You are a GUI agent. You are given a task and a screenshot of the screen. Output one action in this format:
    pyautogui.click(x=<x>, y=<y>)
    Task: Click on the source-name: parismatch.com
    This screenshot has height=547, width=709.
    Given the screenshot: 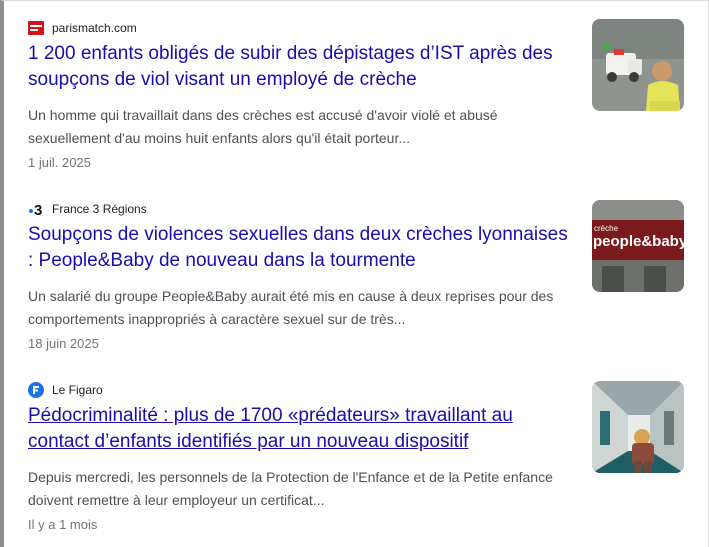 What is the action you would take?
    pyautogui.click(x=94, y=28)
    